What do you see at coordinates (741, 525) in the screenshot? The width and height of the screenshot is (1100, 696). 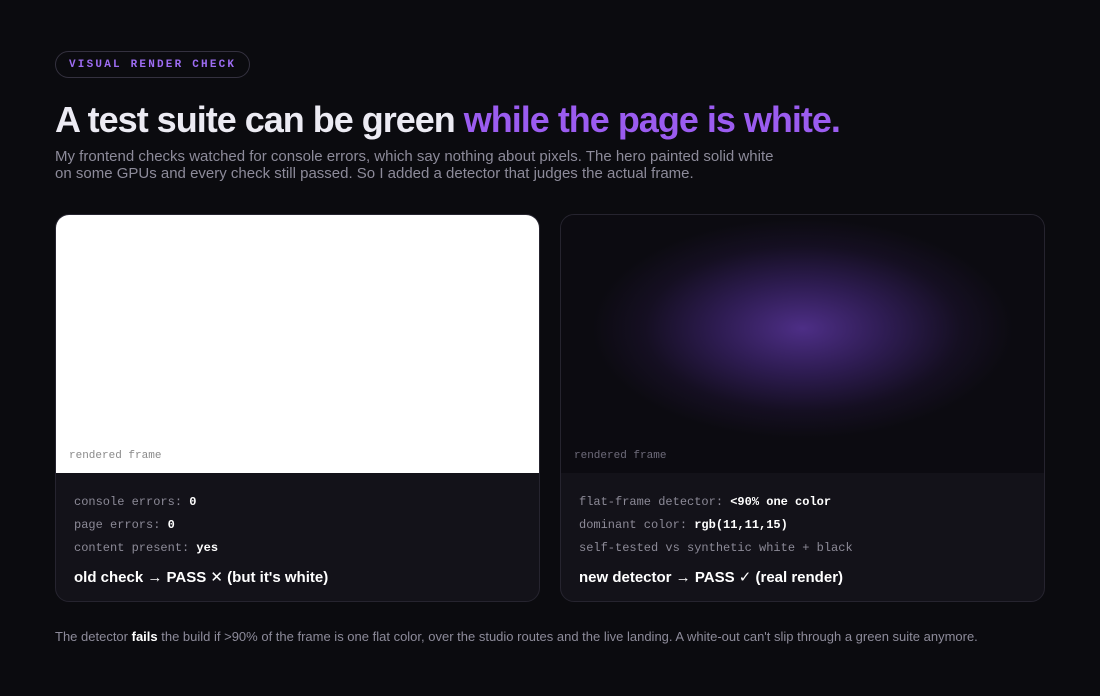 I see `stat-value: rgb(11,11,15)` at bounding box center [741, 525].